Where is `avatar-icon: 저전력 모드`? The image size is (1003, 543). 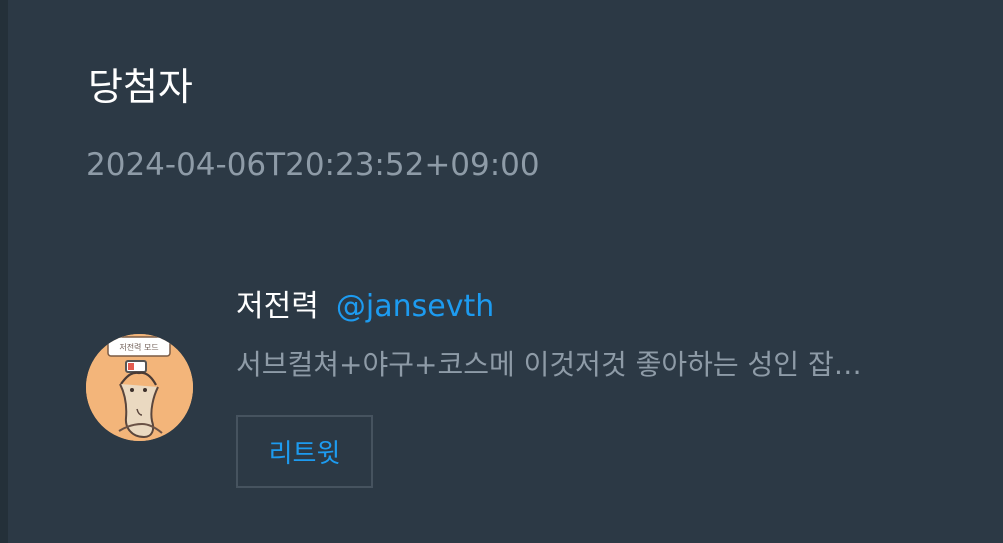
avatar-icon: 저전력 모드 is located at coordinates (139, 387).